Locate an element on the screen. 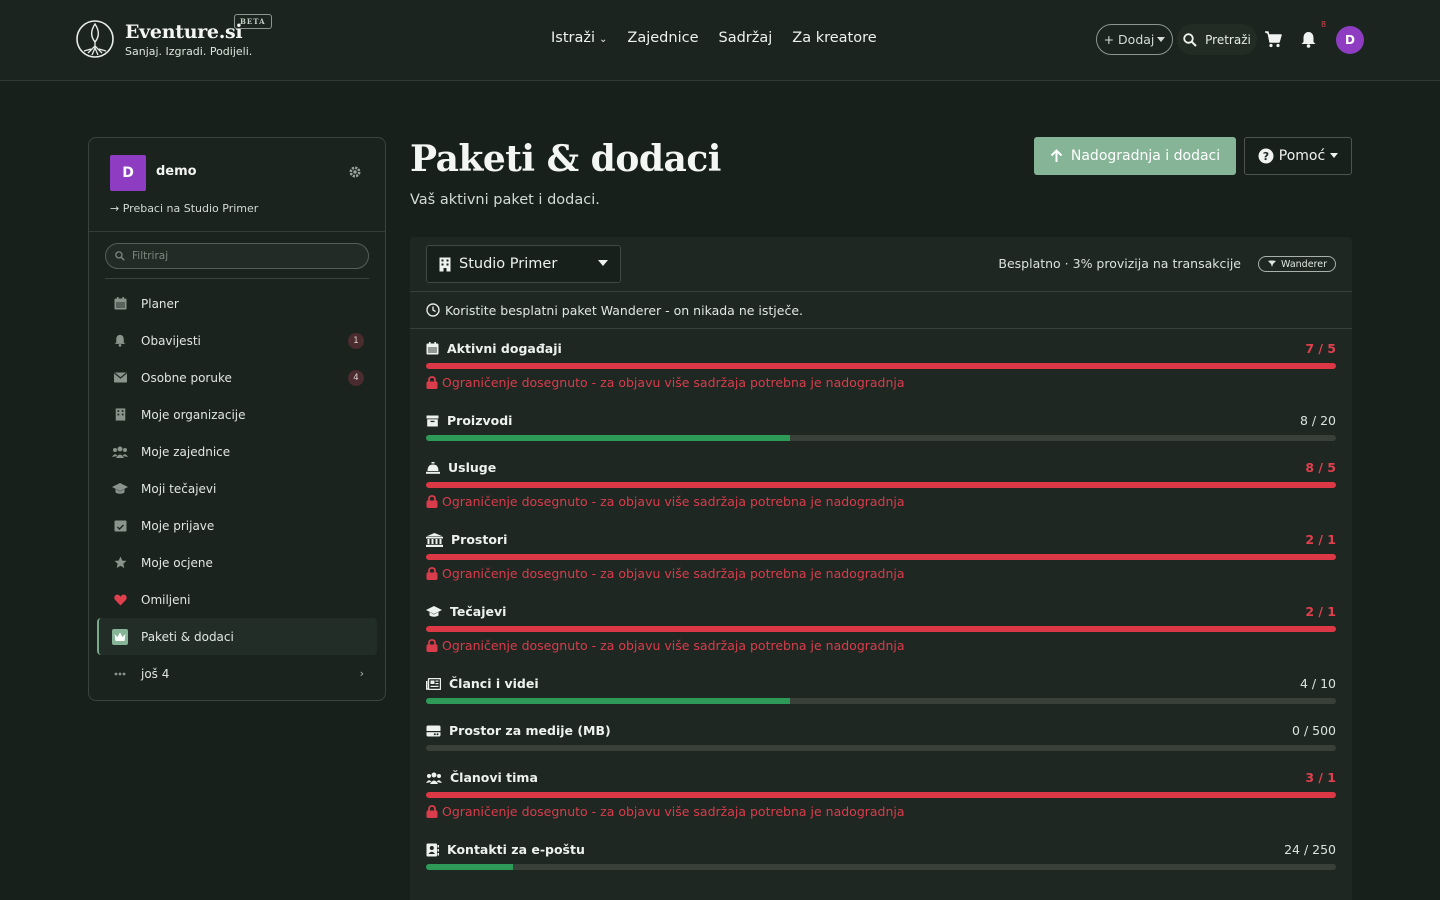 This screenshot has height=900, width=1440. sidebar-item-planer: Planer is located at coordinates (237, 303).